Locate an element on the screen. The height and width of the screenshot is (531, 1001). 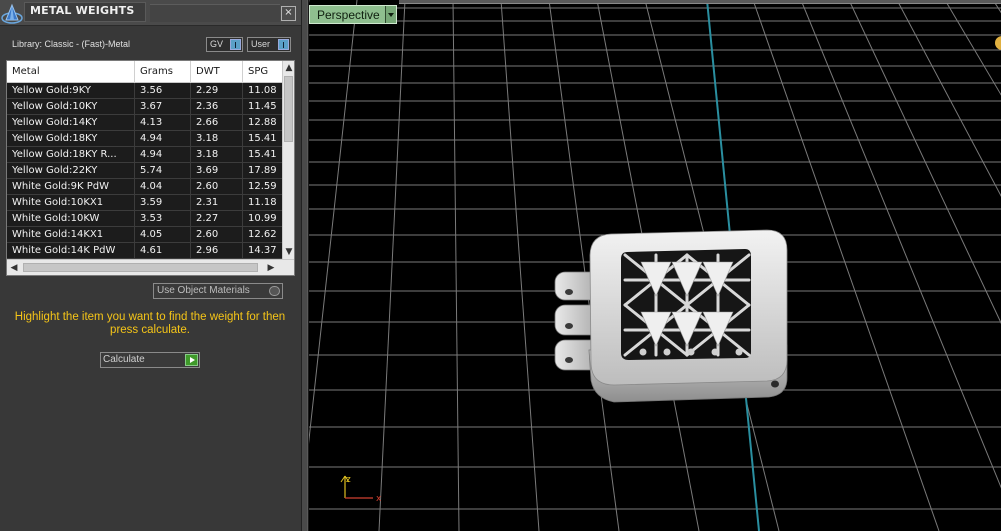
cell-spg: 12.59 is located at coordinates (262, 186).